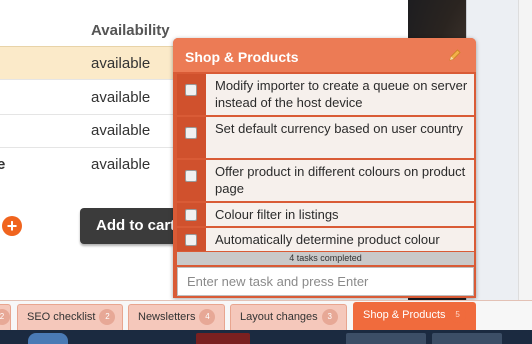 The width and height of the screenshot is (532, 344). What do you see at coordinates (61, 317) in the screenshot?
I see `tab-label: SEO checklist` at bounding box center [61, 317].